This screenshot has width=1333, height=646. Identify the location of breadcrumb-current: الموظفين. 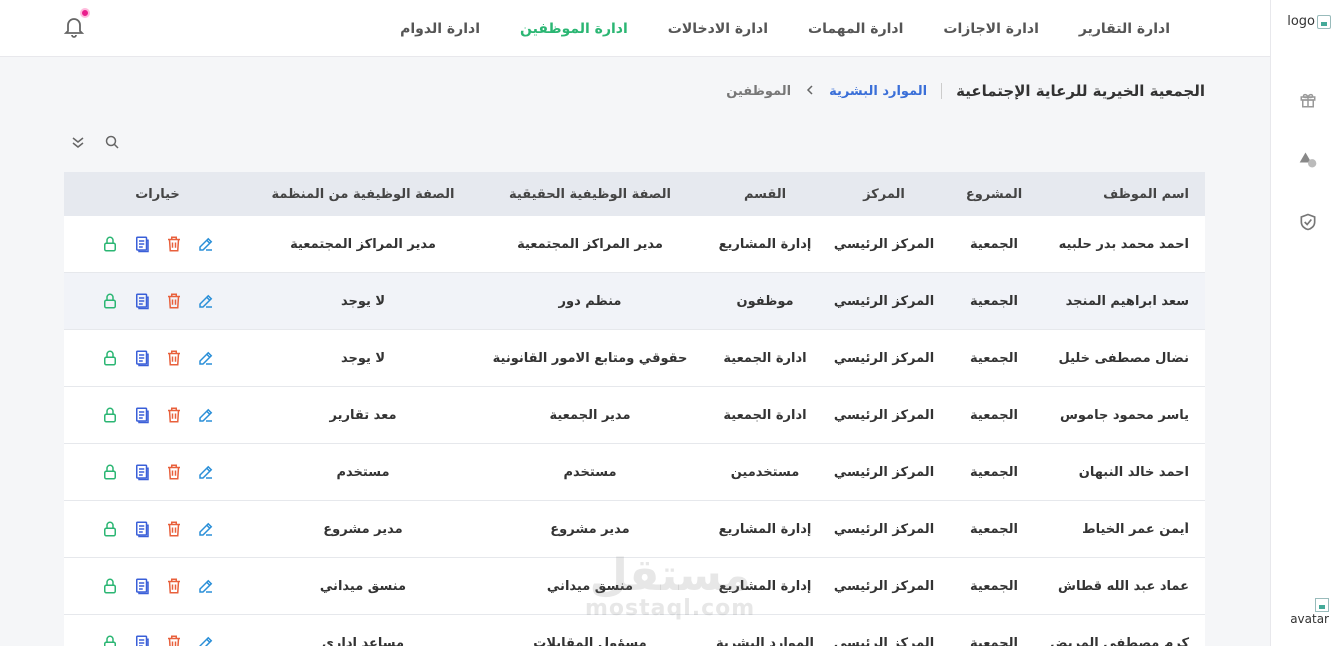
(759, 91).